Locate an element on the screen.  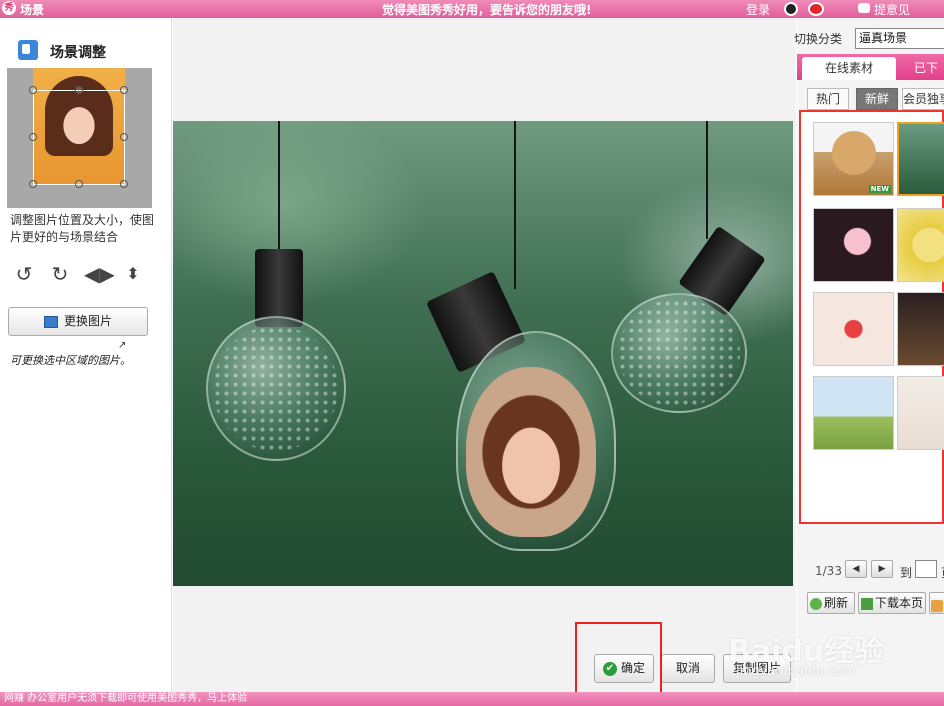
download-page-label: 下载本页 is located at coordinates (899, 603).